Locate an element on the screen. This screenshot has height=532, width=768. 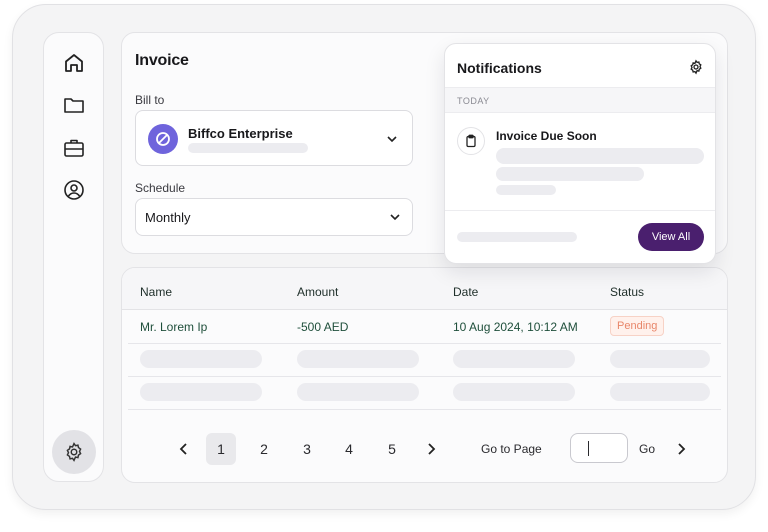
bill-to-select: Biffco Enterprise is located at coordinates (274, 138).